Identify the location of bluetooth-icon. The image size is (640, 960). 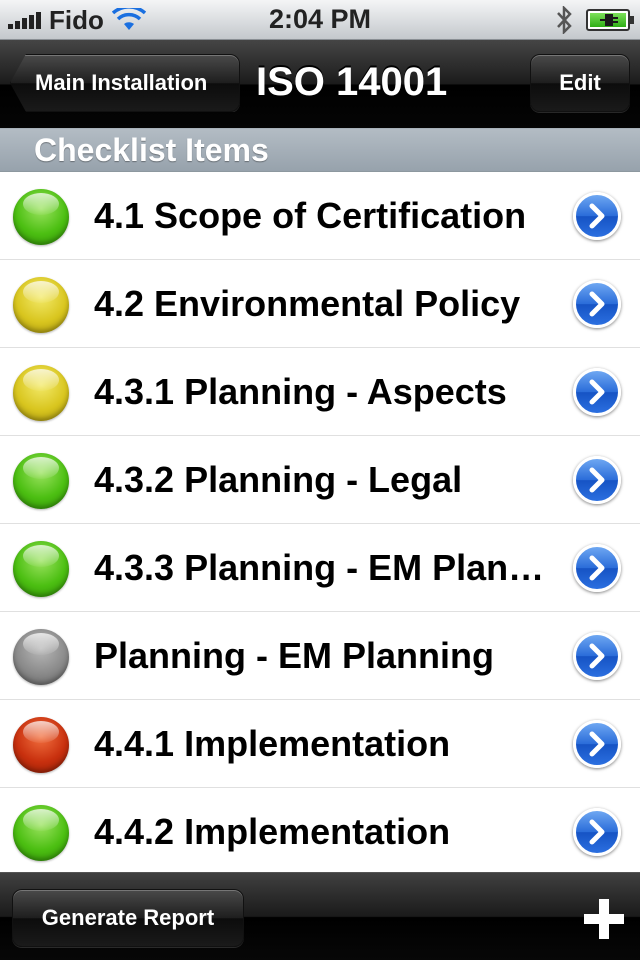
(564, 20).